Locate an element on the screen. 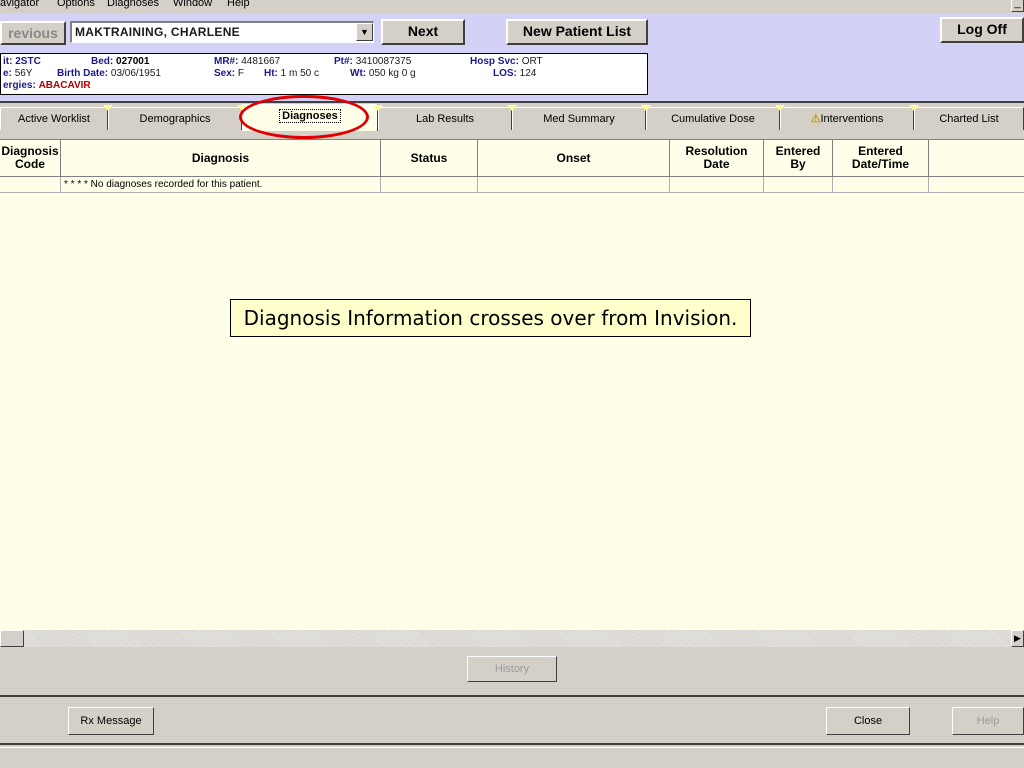  col-entered-by: Entered By is located at coordinates (798, 158).